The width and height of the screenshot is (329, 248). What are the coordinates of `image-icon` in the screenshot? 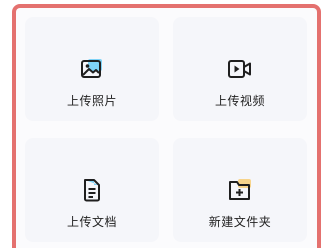 It's located at (91, 68).